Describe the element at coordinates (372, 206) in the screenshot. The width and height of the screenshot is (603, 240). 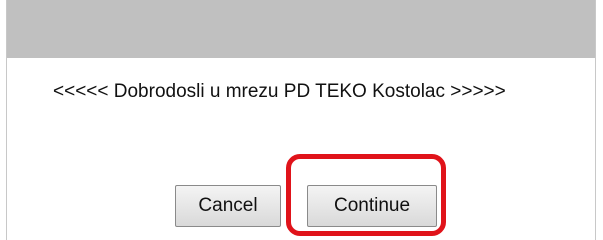
I see `continue-button: Continue` at that location.